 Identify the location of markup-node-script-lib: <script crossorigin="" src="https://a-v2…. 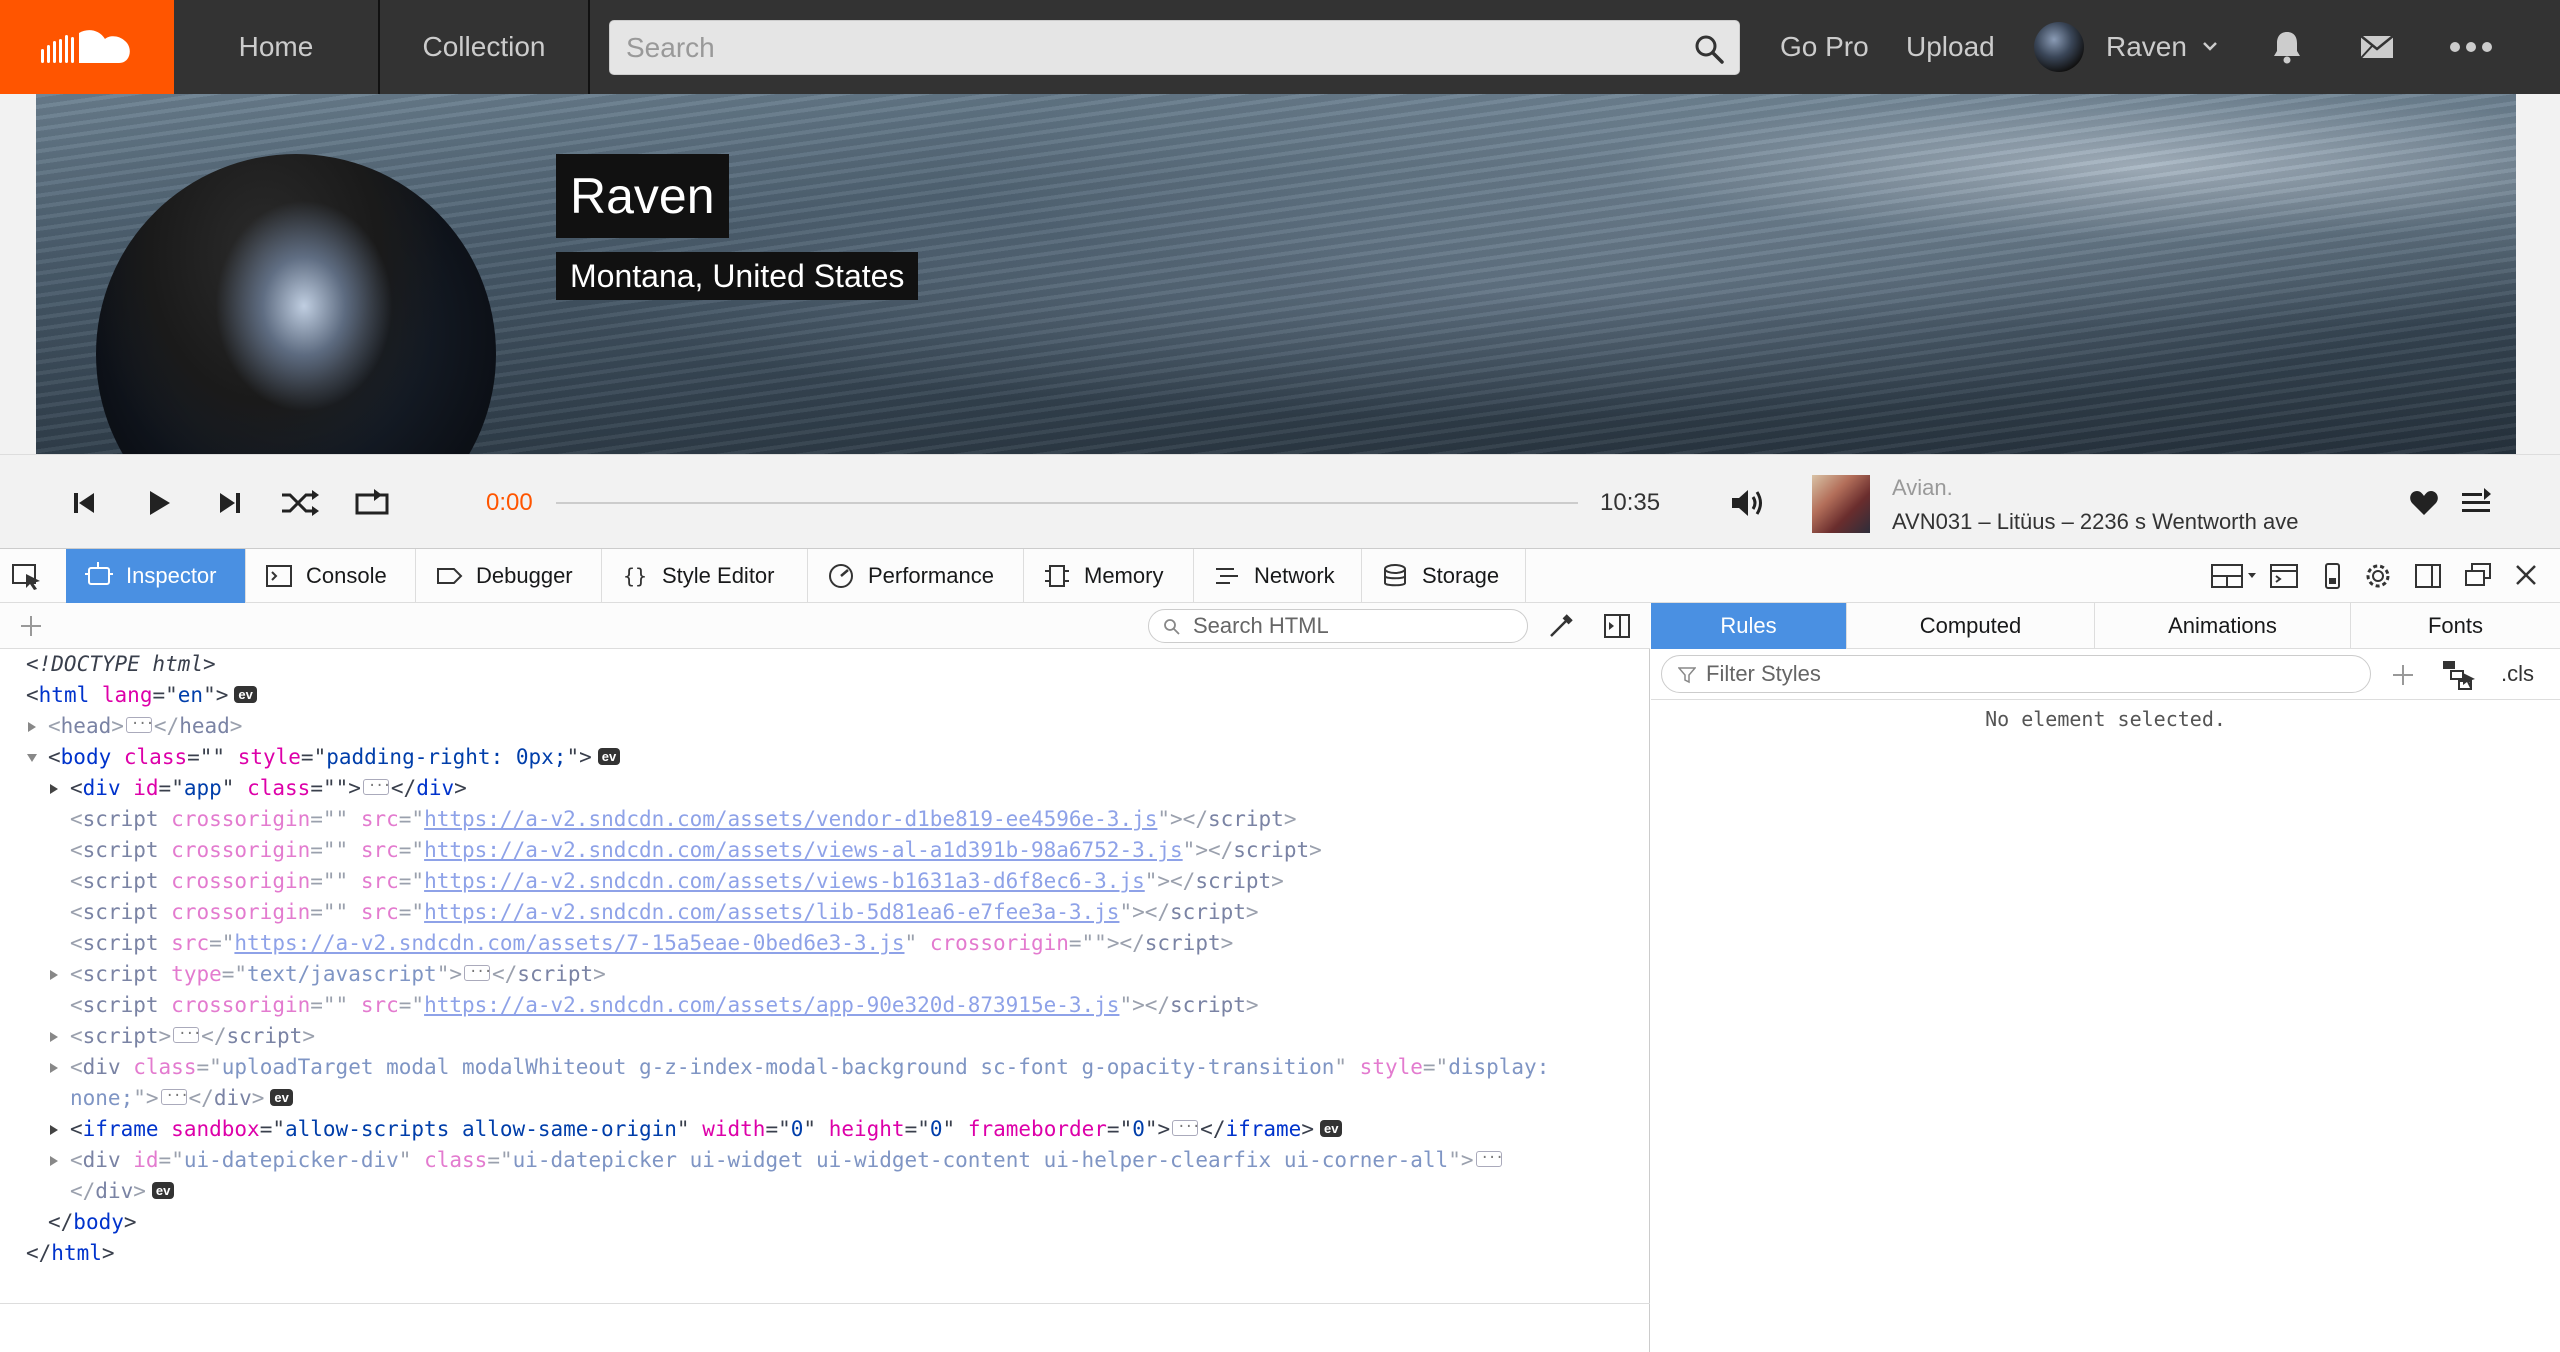
(825, 912).